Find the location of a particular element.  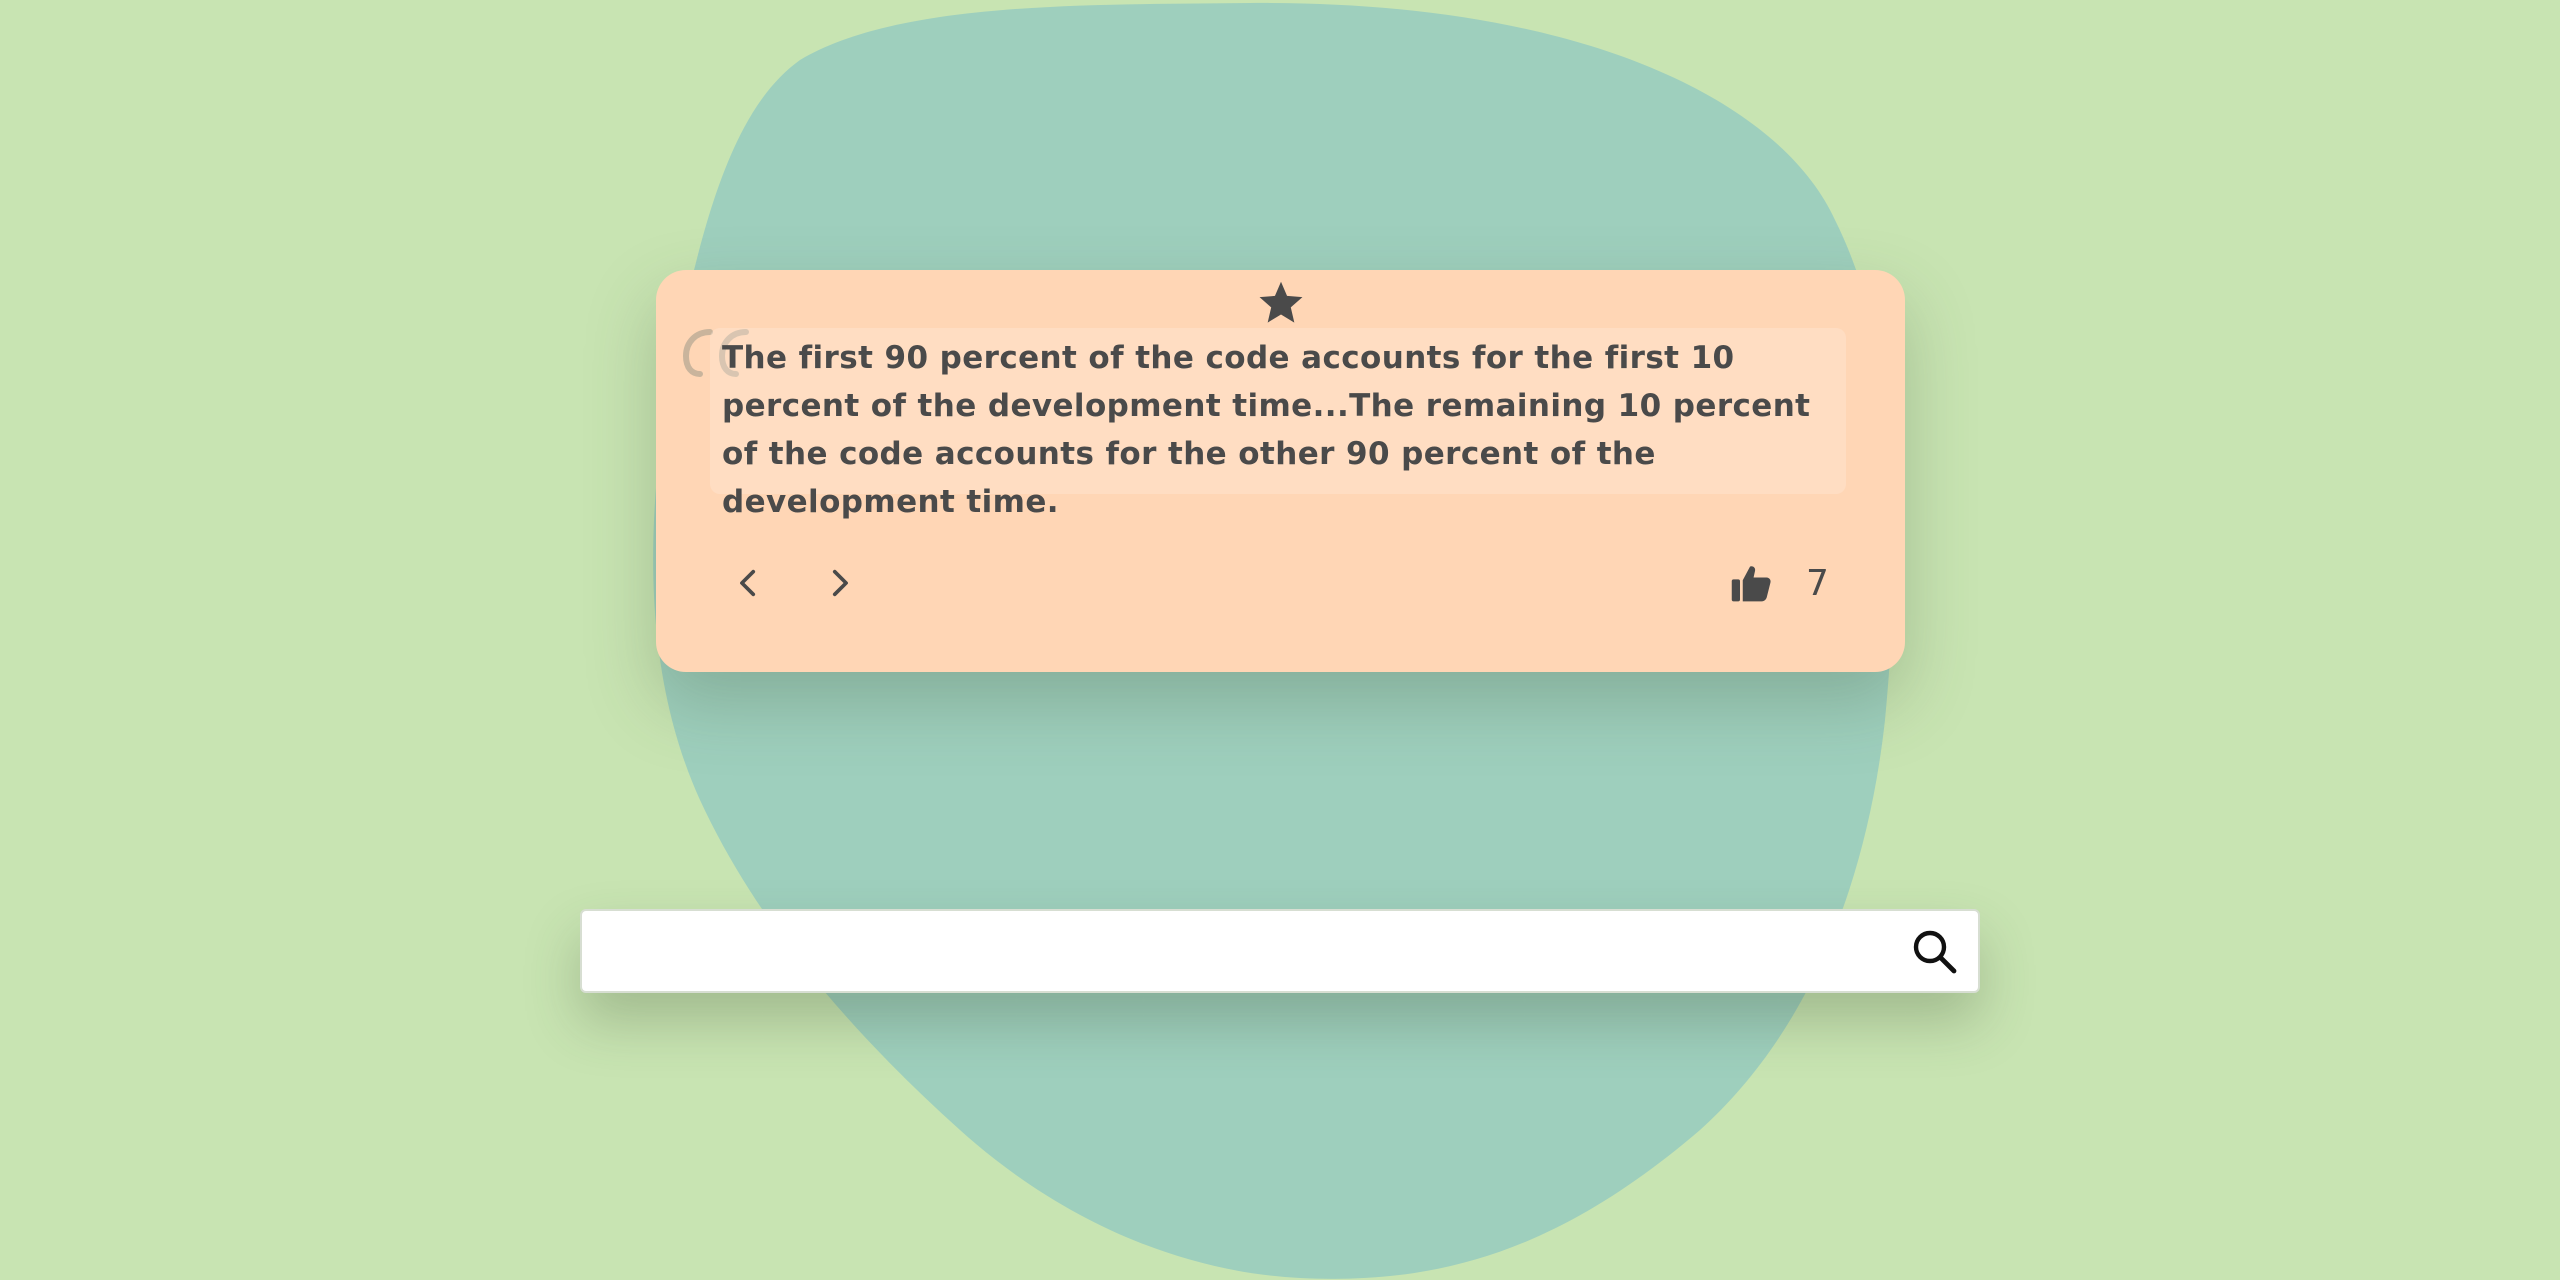

star-icon is located at coordinates (1281, 303).